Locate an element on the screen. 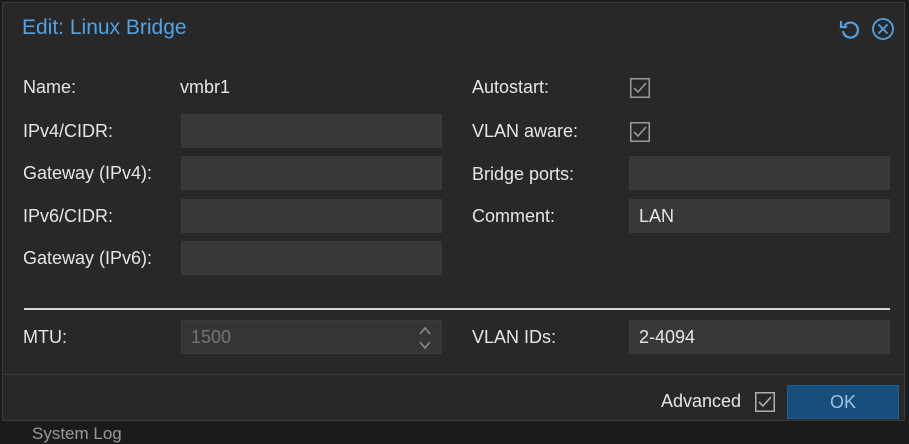 The height and width of the screenshot is (444, 909). mtu-label: MTU: is located at coordinates (45, 337).